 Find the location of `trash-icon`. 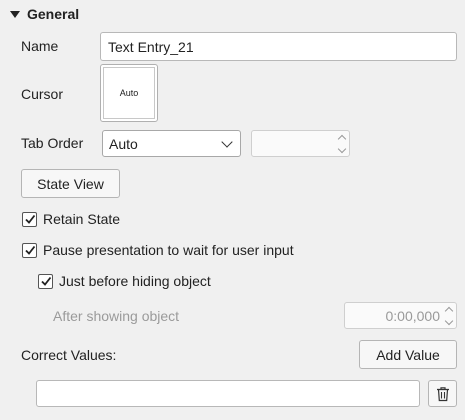

trash-icon is located at coordinates (442, 393).